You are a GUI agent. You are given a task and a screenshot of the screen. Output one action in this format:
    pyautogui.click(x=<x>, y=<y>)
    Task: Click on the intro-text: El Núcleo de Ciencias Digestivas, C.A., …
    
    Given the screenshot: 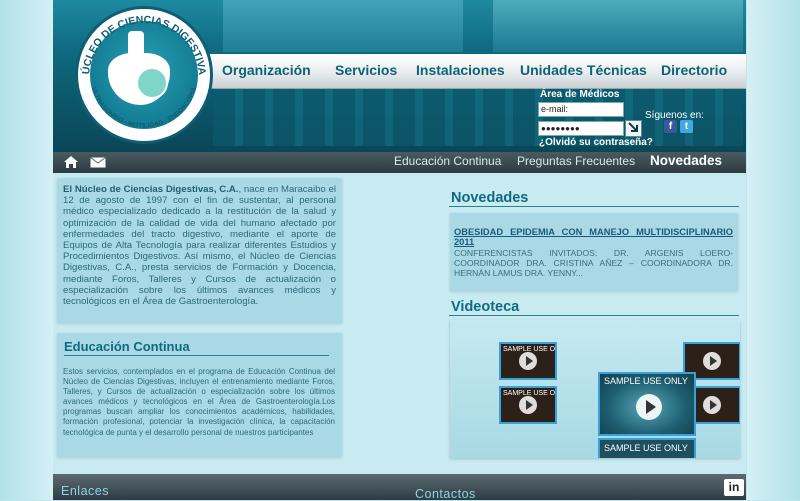 What is the action you would take?
    pyautogui.click(x=199, y=245)
    